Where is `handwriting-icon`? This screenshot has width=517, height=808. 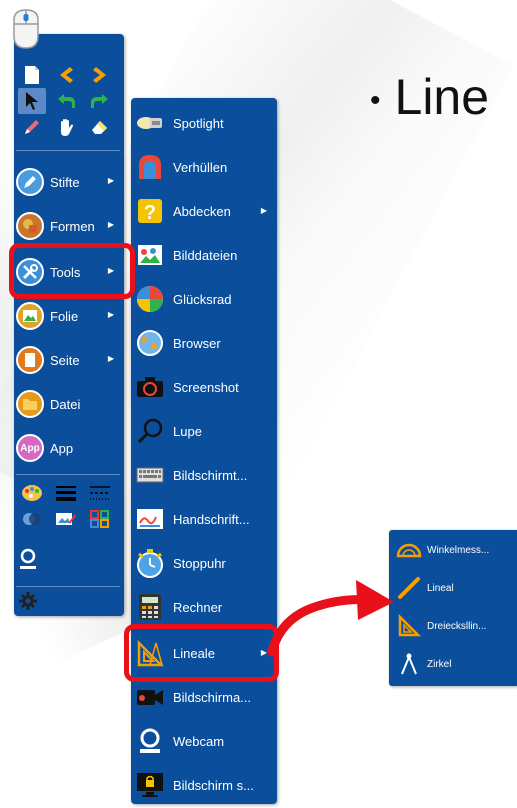 handwriting-icon is located at coordinates (150, 519).